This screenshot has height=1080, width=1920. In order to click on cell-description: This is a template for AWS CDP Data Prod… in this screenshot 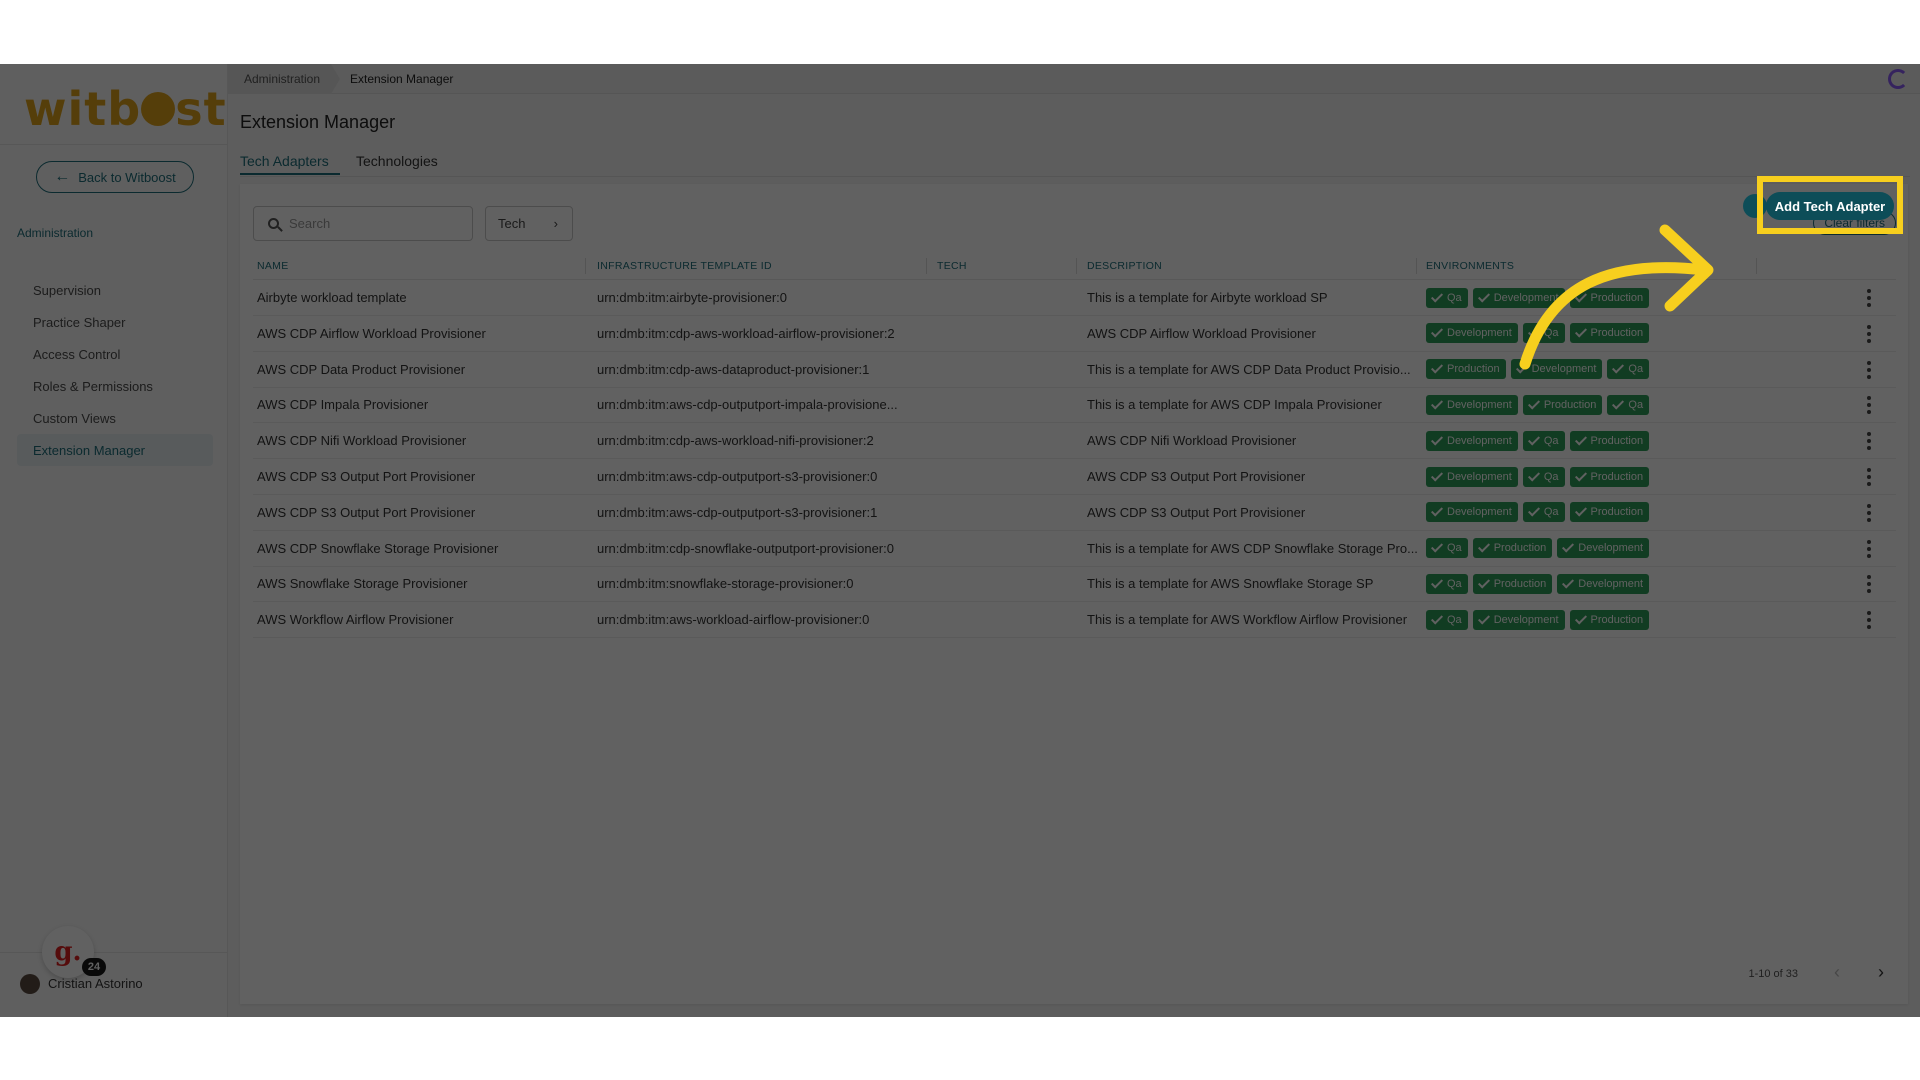, I will do `click(1249, 369)`.